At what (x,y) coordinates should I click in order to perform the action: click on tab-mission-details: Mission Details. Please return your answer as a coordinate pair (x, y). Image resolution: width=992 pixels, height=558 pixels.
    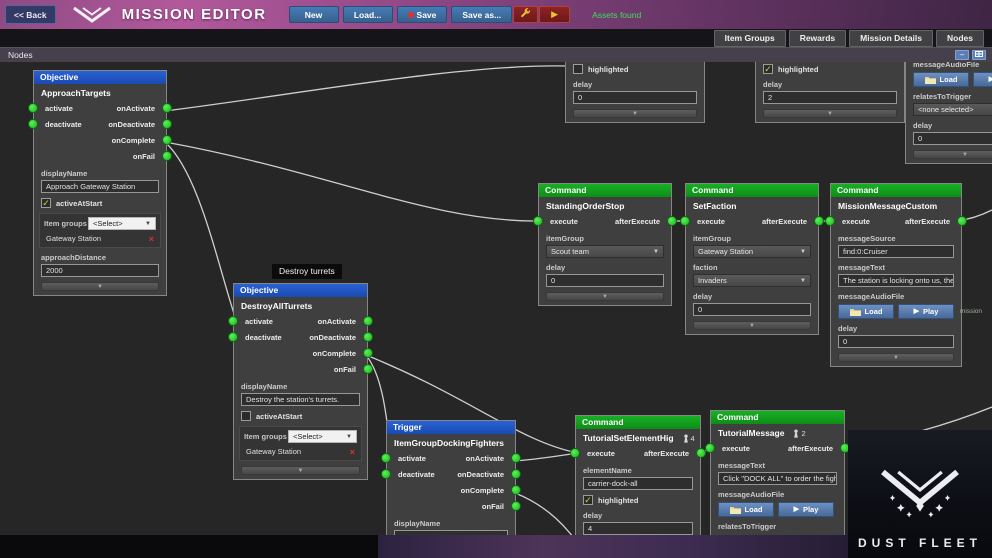
    Looking at the image, I should click on (891, 38).